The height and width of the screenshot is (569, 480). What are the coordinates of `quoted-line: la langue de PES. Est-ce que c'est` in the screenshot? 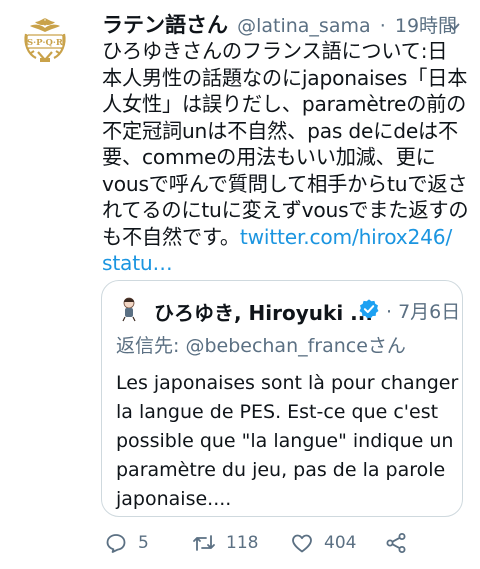 It's located at (277, 412).